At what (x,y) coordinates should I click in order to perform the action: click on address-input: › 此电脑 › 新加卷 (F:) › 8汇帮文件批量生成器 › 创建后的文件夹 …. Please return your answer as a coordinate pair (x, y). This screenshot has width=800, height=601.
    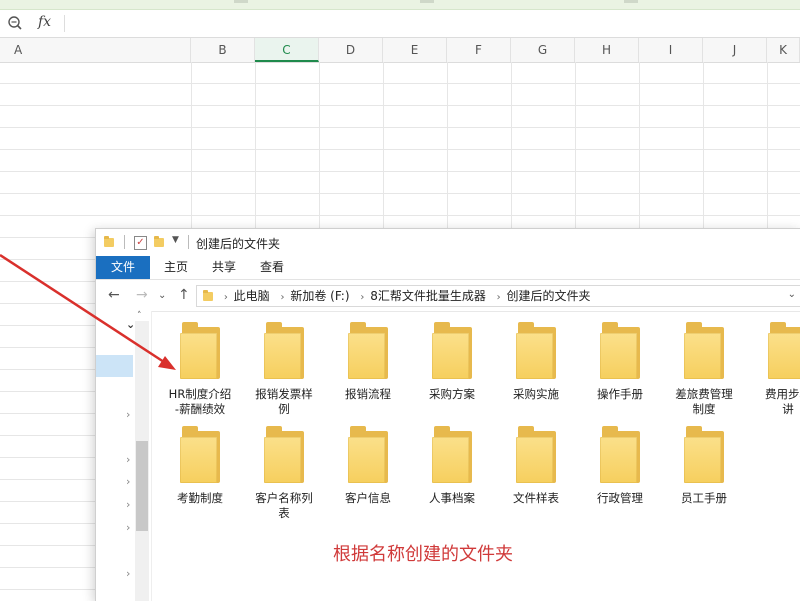
    Looking at the image, I should click on (498, 296).